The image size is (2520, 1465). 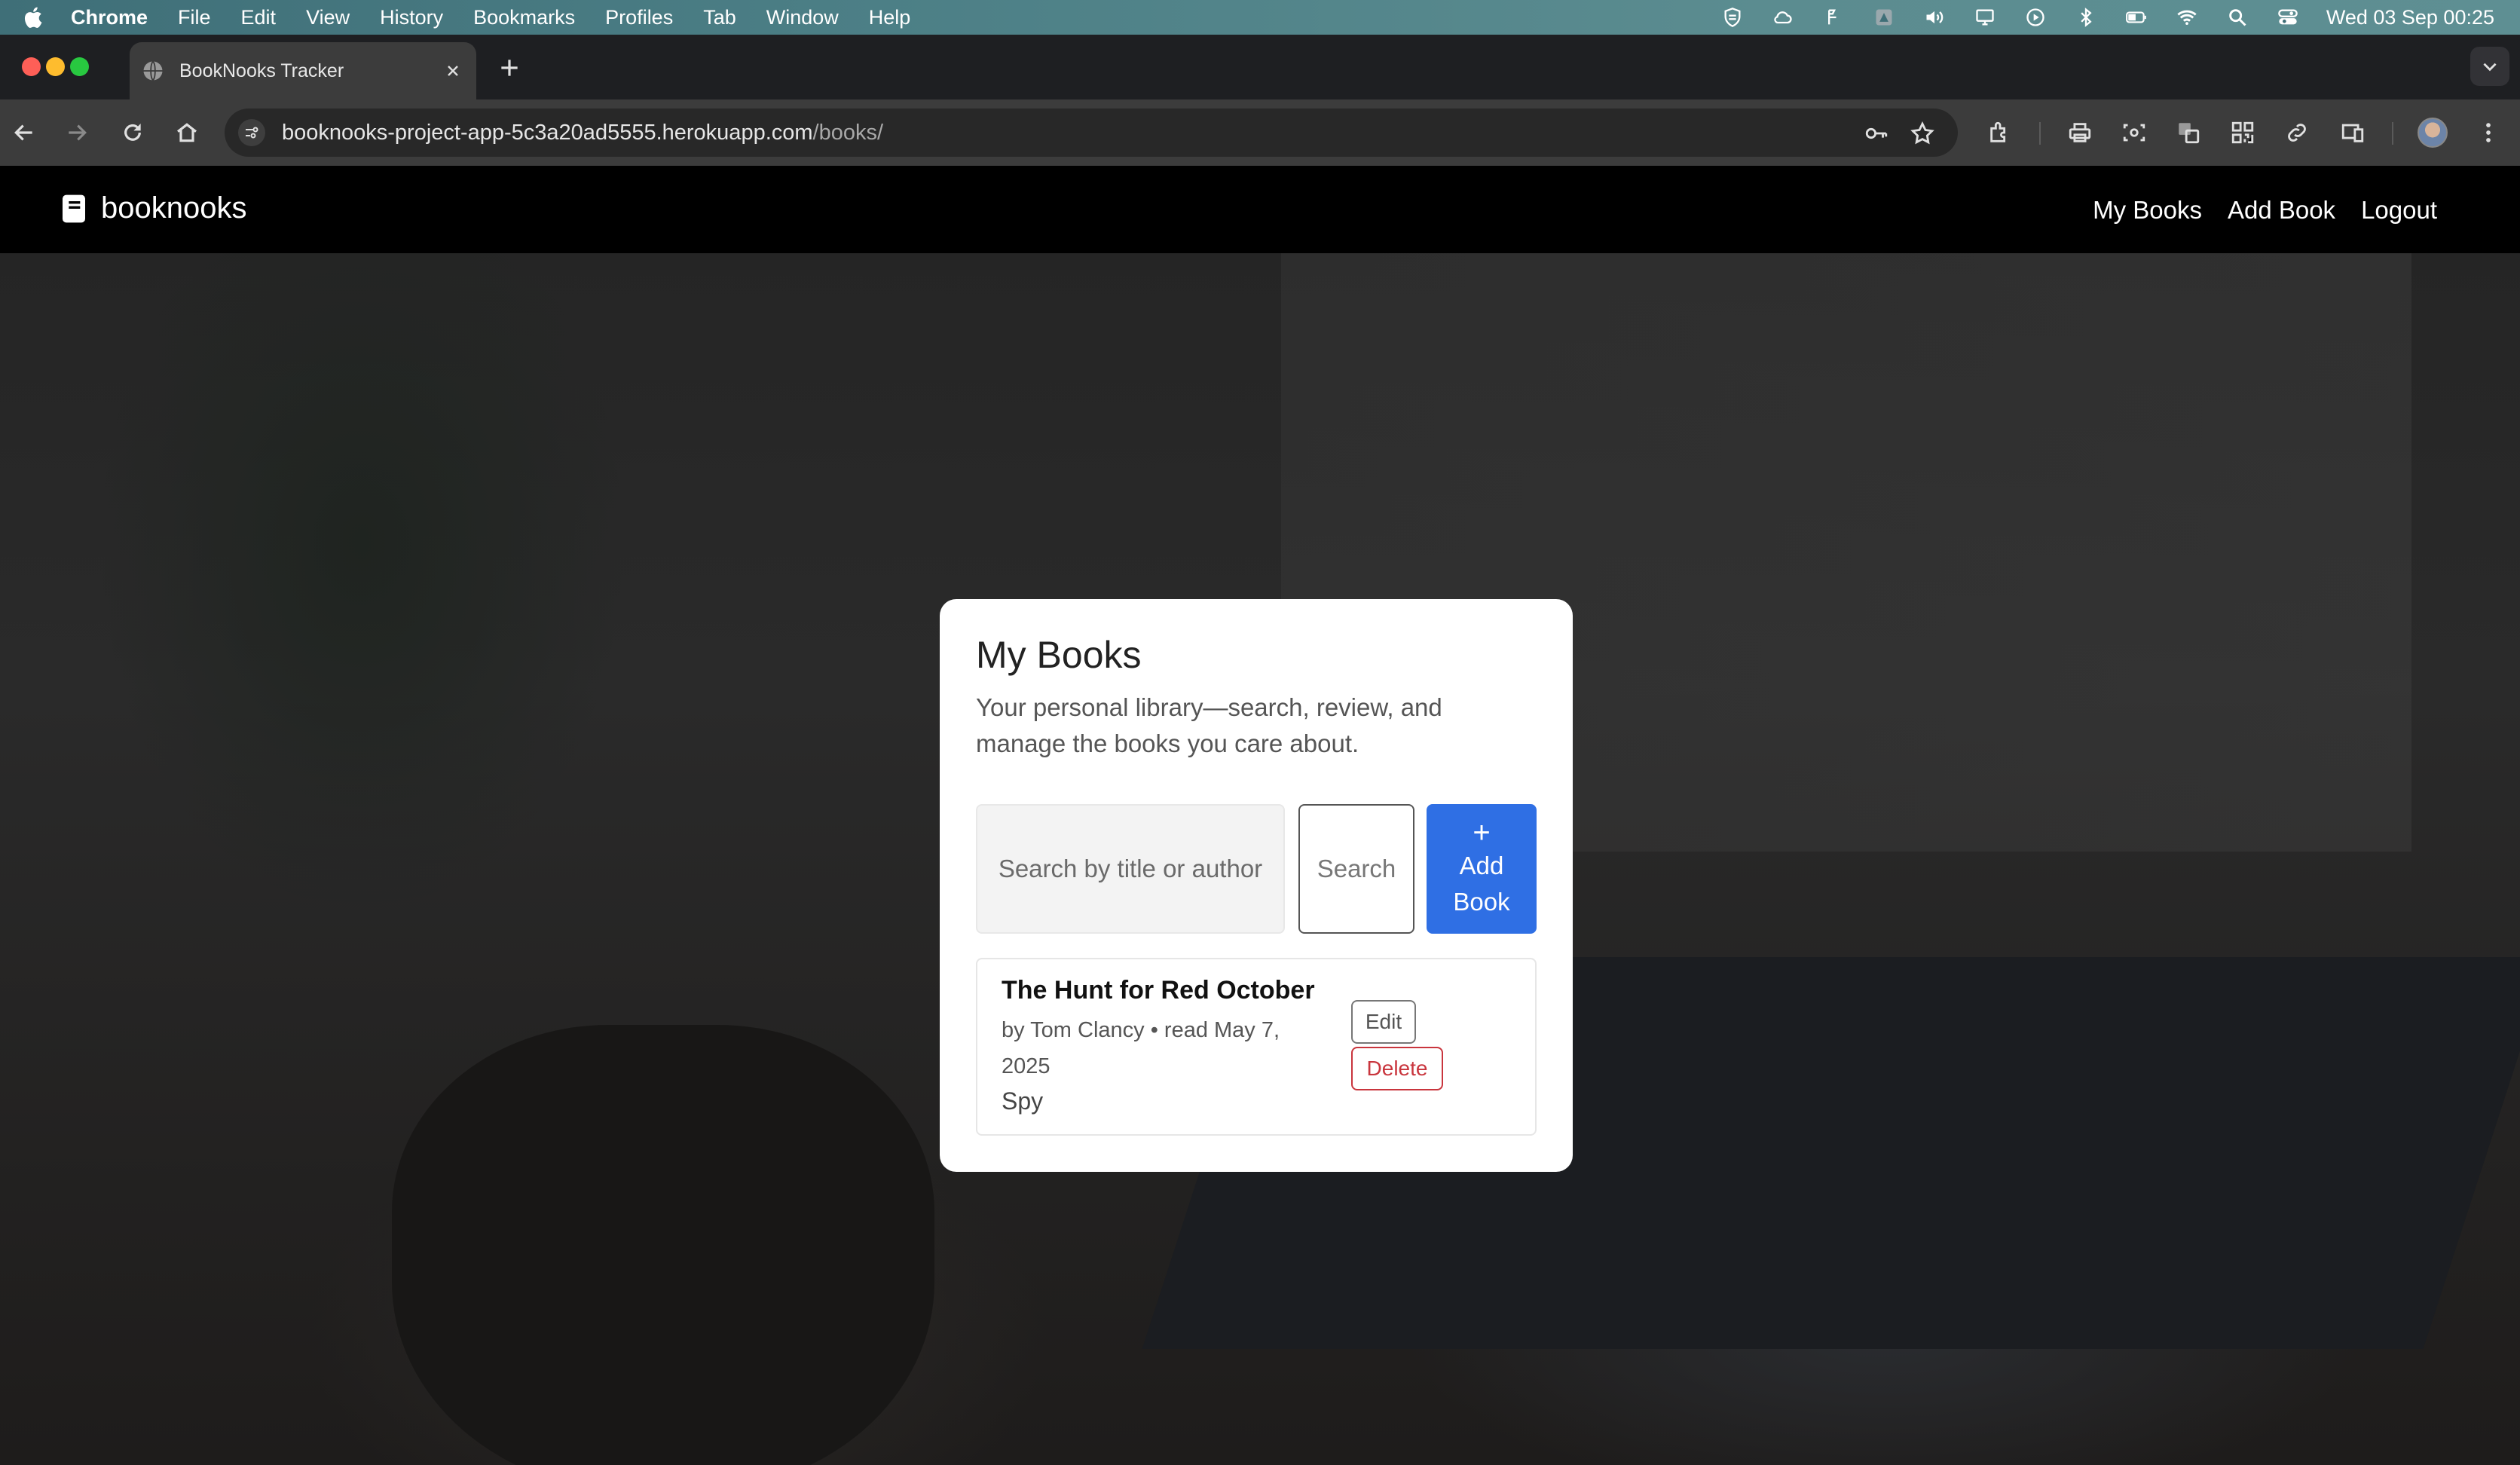 I want to click on app-icon, so click(x=1884, y=18).